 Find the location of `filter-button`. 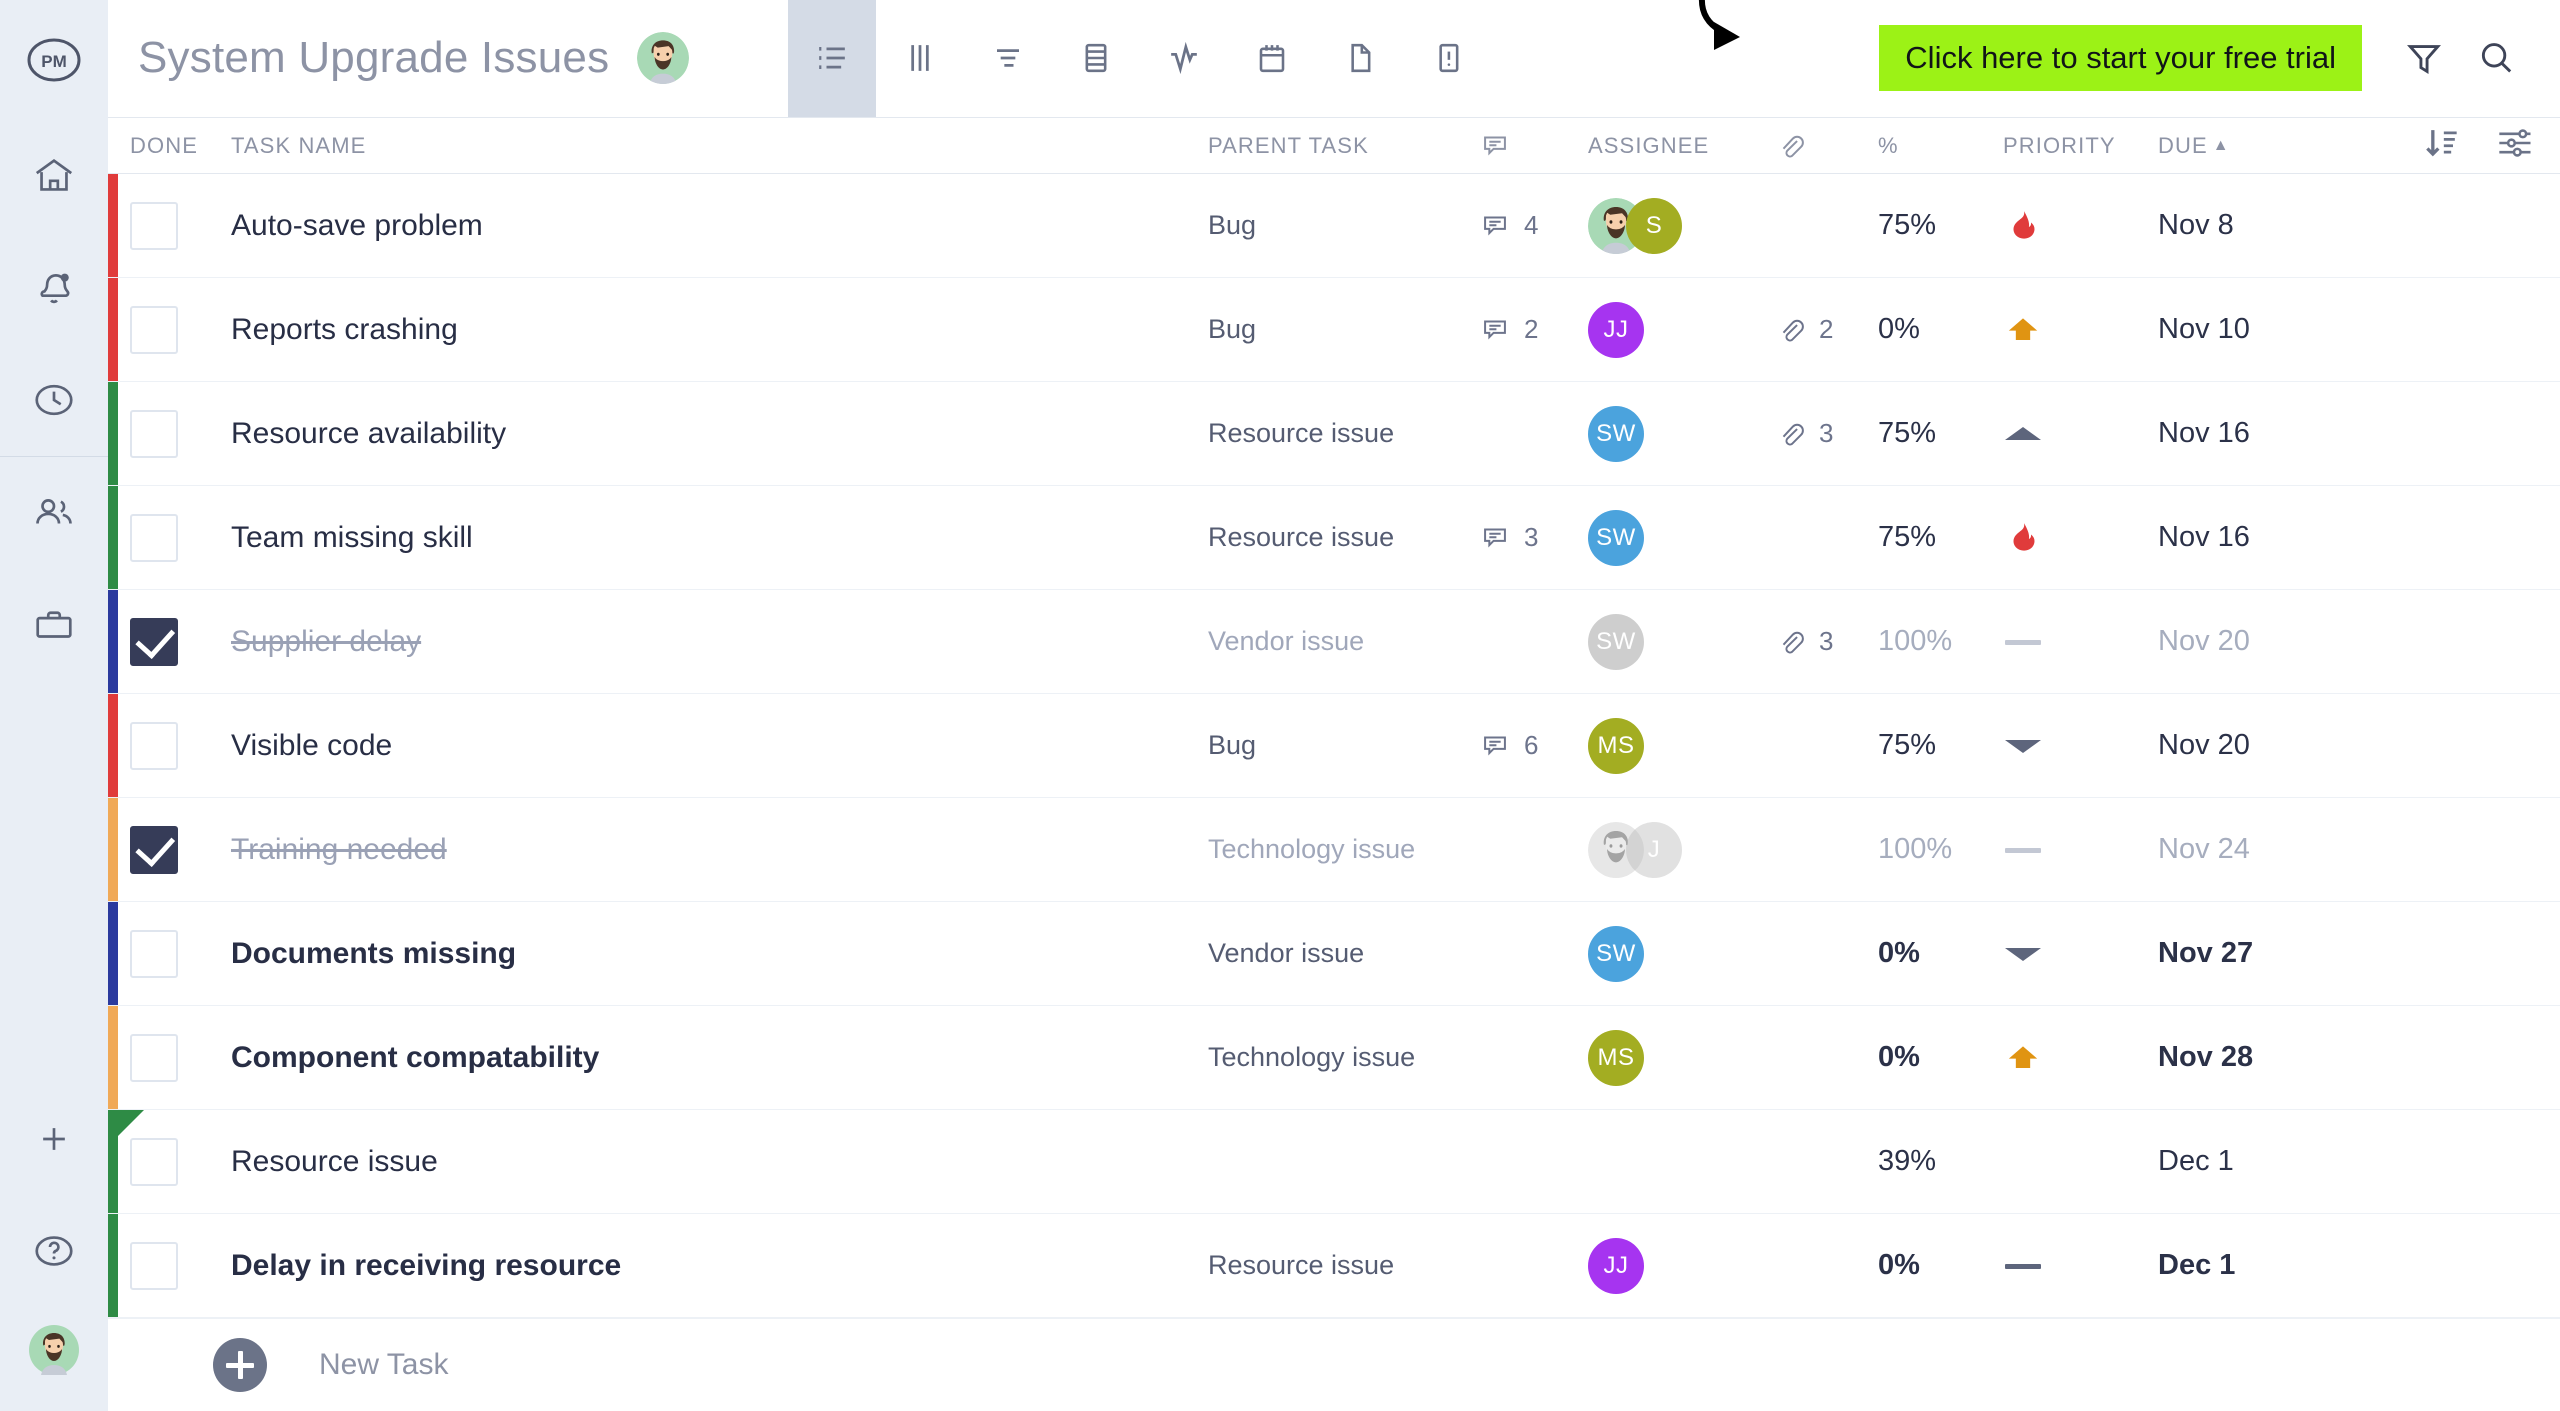

filter-button is located at coordinates (2424, 58).